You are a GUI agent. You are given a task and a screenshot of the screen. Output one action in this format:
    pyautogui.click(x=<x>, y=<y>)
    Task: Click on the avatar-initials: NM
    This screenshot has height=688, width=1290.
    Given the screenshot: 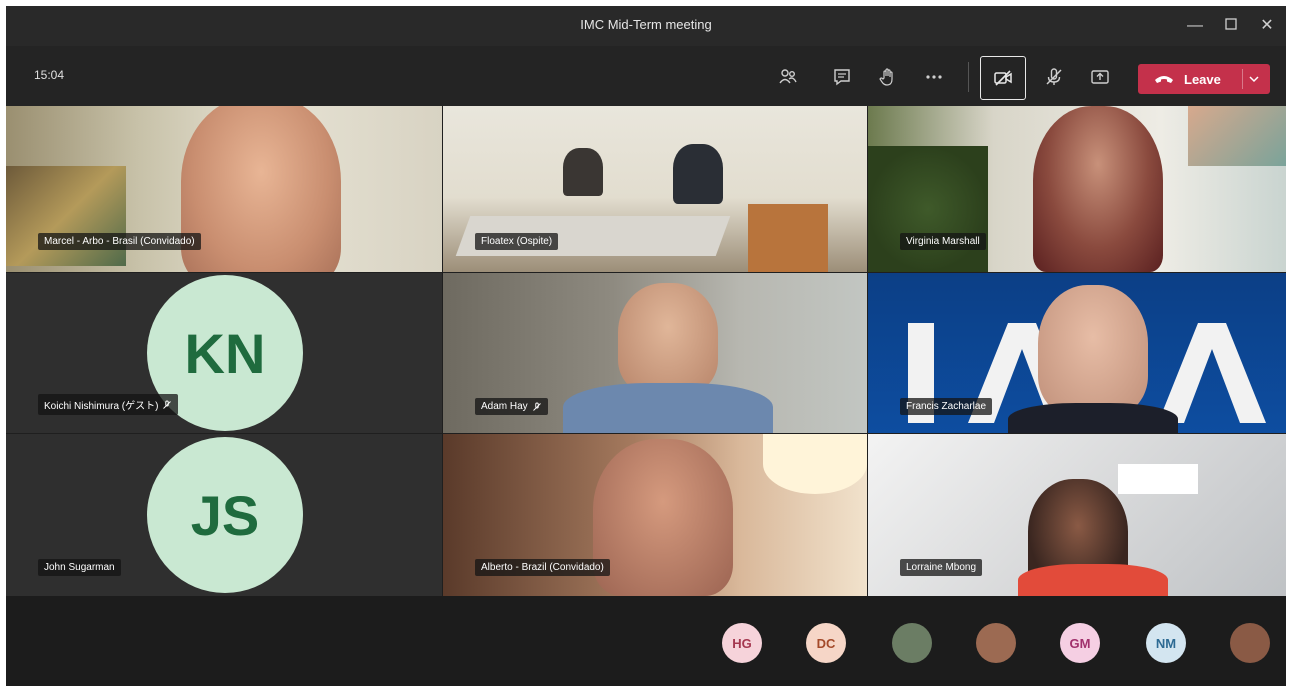 What is the action you would take?
    pyautogui.click(x=1166, y=643)
    